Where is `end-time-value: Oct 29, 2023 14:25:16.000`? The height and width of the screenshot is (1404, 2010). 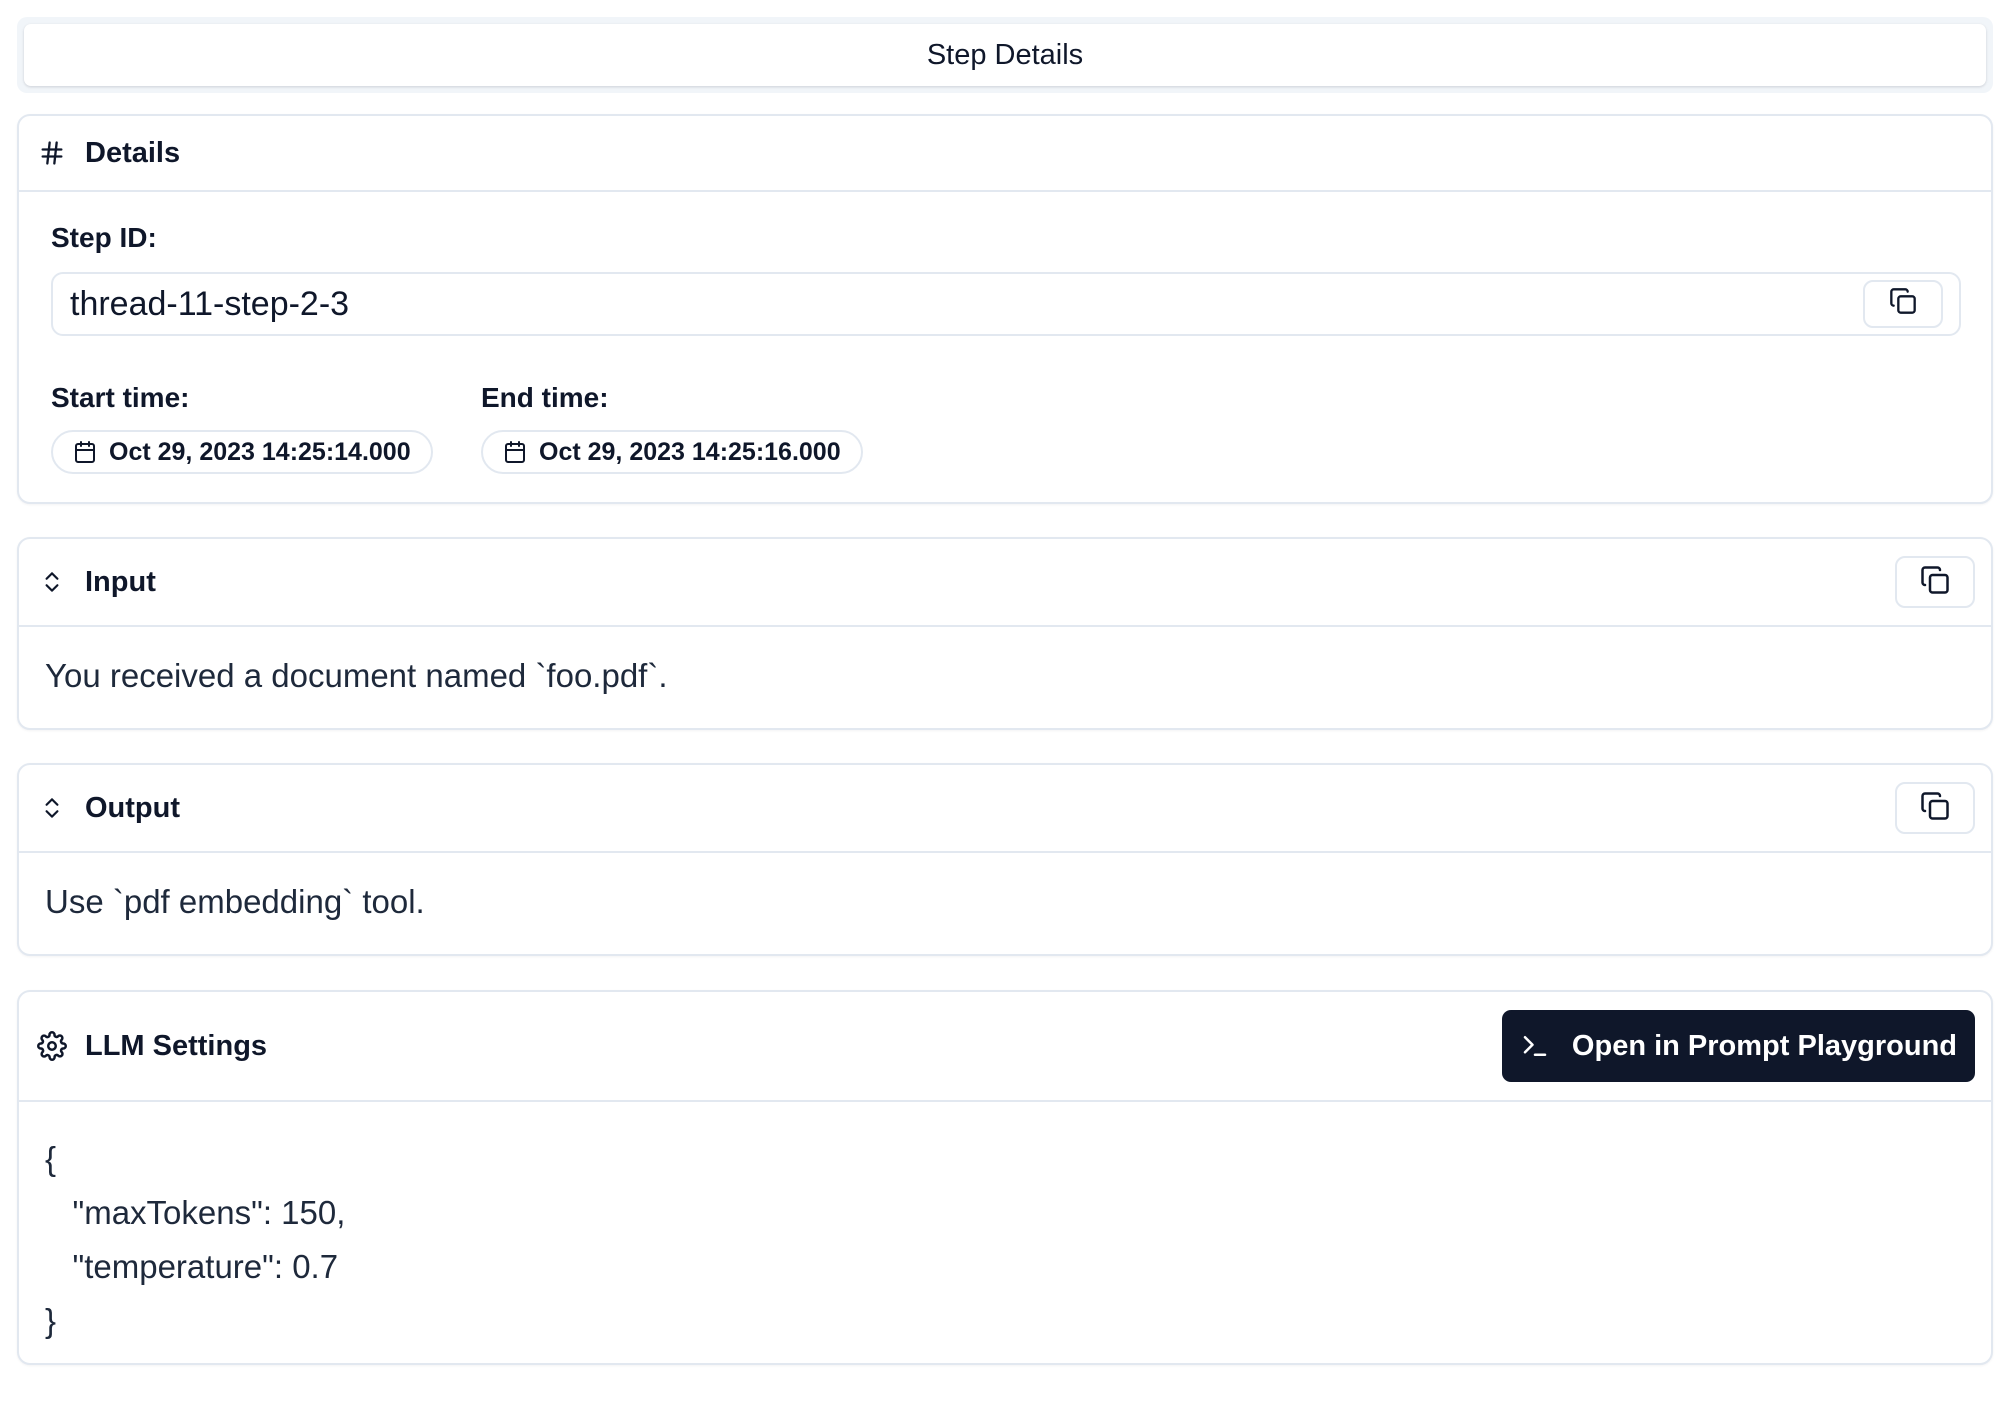
end-time-value: Oct 29, 2023 14:25:16.000 is located at coordinates (690, 451).